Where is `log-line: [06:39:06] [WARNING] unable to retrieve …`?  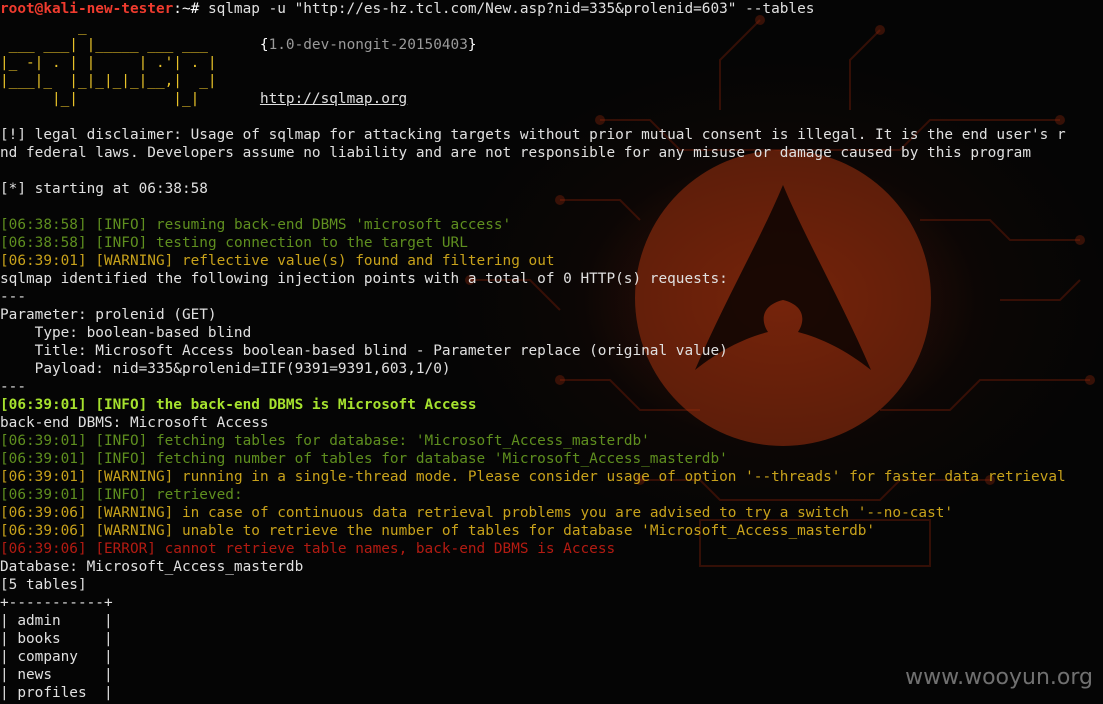 log-line: [06:39:06] [WARNING] unable to retrieve … is located at coordinates (438, 531).